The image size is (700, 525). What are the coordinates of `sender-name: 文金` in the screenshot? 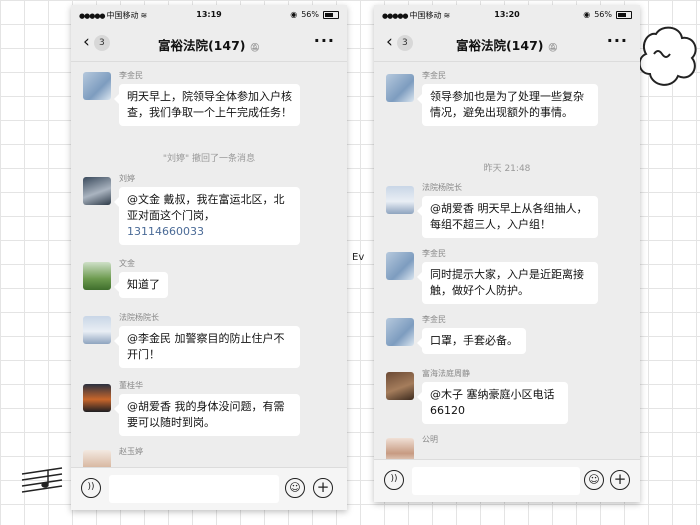 It's located at (127, 263).